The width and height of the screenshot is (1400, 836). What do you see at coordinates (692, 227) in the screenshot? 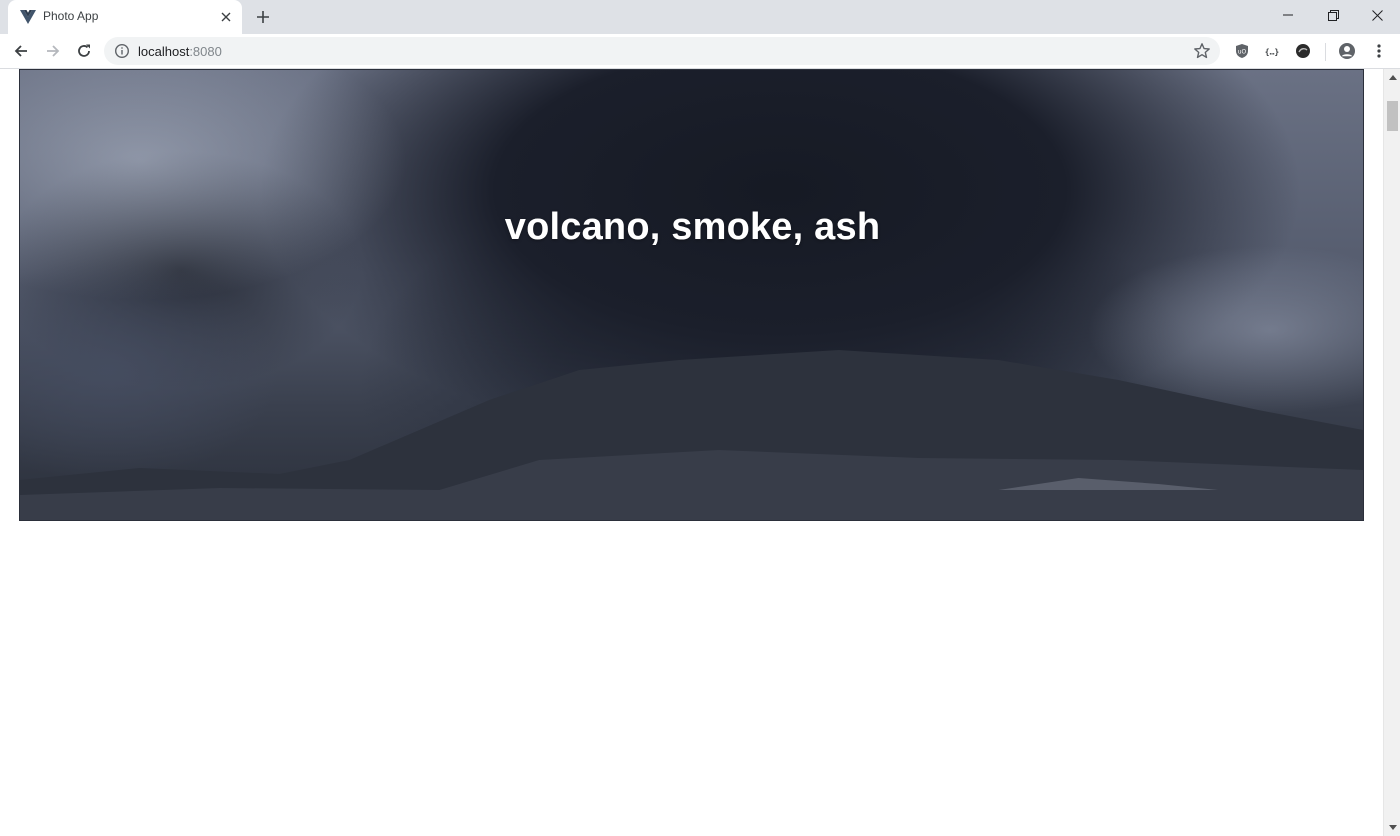
I see `hero-title: volcano, smoke, ash` at bounding box center [692, 227].